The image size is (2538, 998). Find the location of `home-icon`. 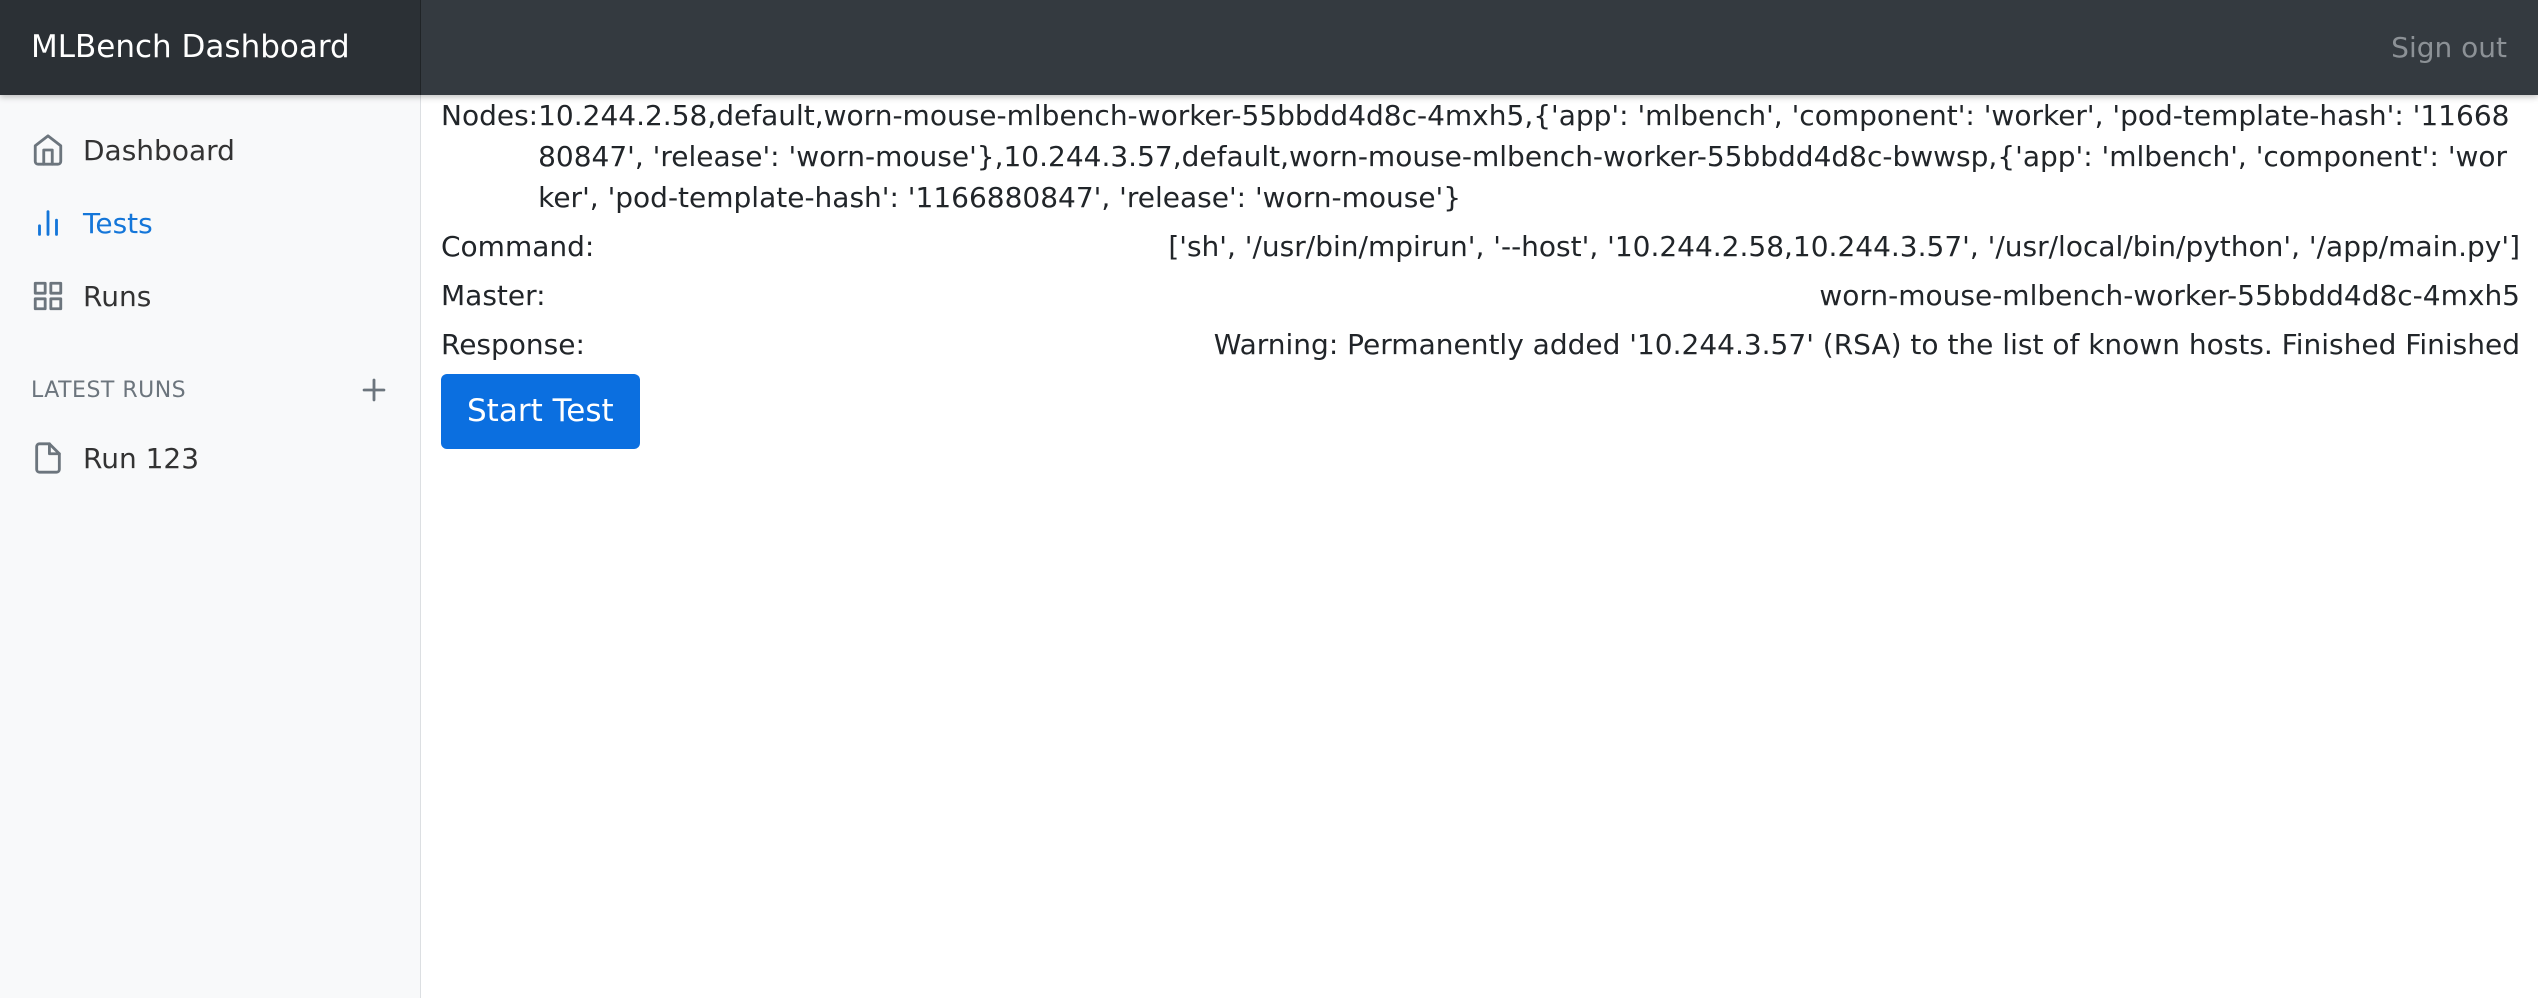

home-icon is located at coordinates (48, 150).